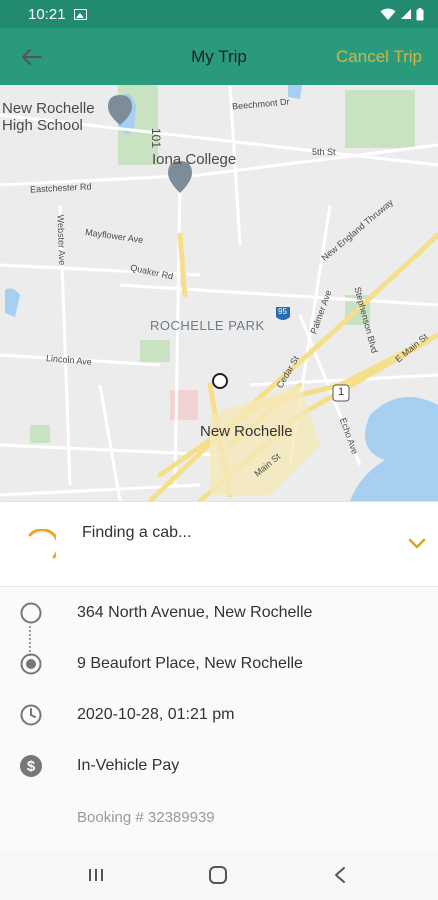 This screenshot has width=438, height=900. I want to click on trip-datetime: 2020-10-28, 01:21 pm, so click(156, 714).